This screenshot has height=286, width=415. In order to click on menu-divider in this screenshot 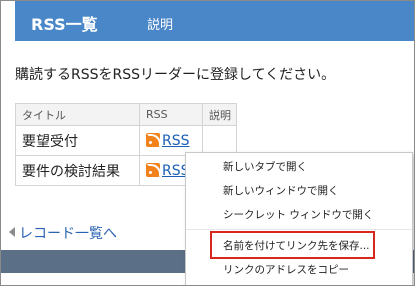, I will do `click(299, 229)`.